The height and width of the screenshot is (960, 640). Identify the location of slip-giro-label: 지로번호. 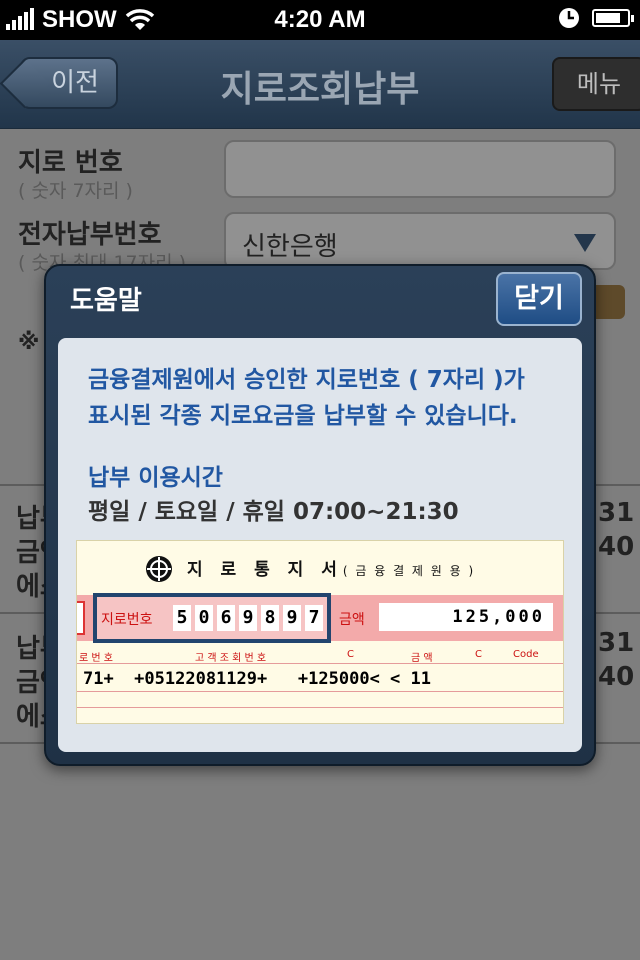
(127, 620).